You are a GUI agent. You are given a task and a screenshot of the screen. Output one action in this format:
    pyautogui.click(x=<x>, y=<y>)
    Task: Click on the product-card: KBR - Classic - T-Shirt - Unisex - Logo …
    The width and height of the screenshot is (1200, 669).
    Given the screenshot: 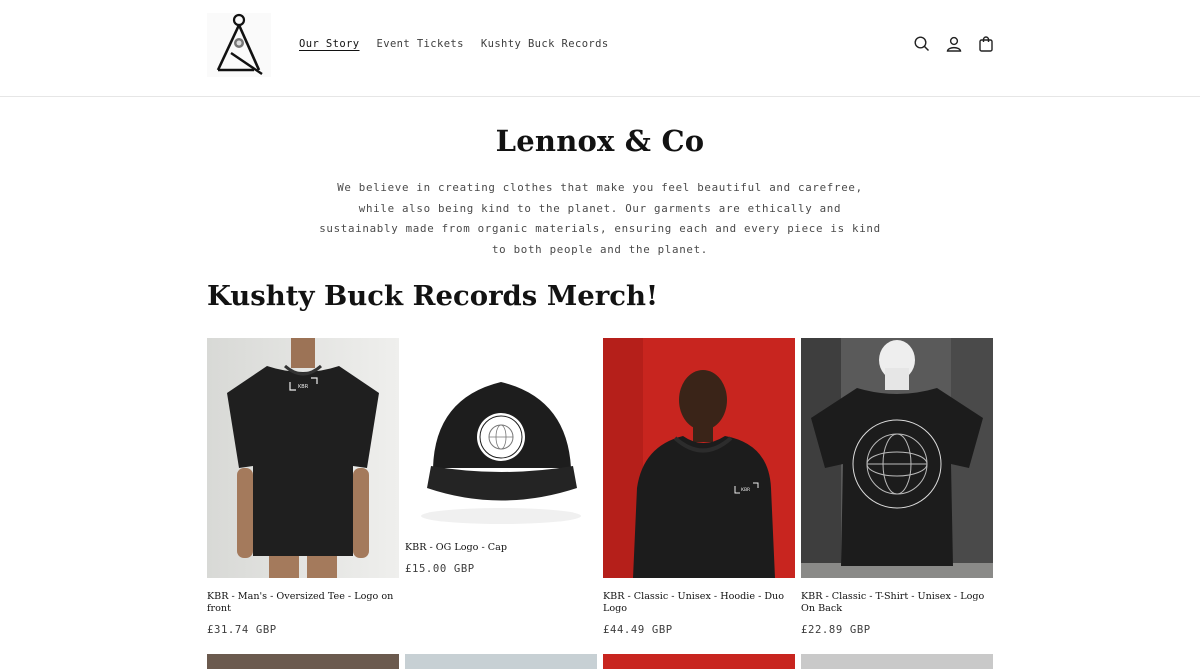 What is the action you would take?
    pyautogui.click(x=897, y=487)
    